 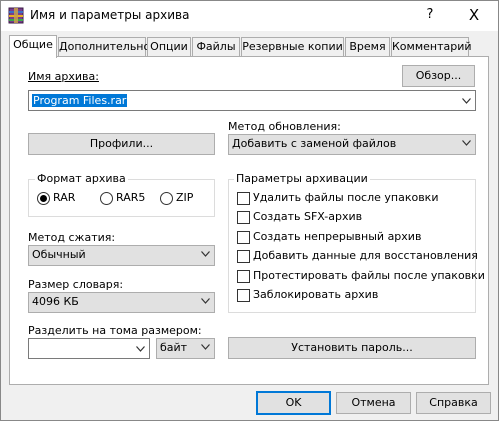 What do you see at coordinates (243, 237) in the screenshot?
I see `solid-archive-checkbox` at bounding box center [243, 237].